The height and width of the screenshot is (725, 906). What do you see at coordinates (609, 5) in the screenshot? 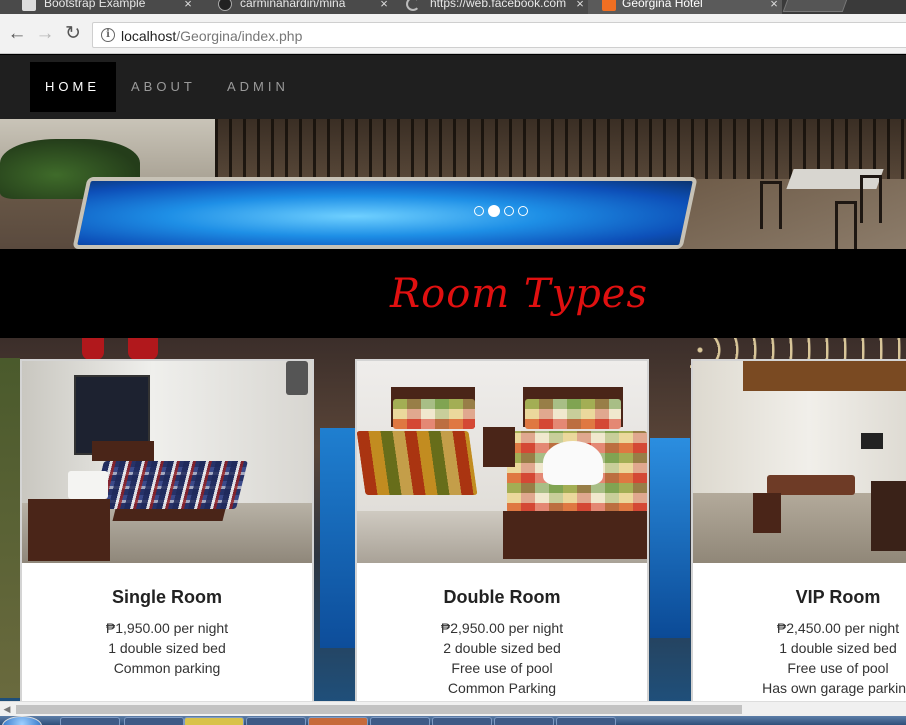
I see `xampp-icon` at bounding box center [609, 5].